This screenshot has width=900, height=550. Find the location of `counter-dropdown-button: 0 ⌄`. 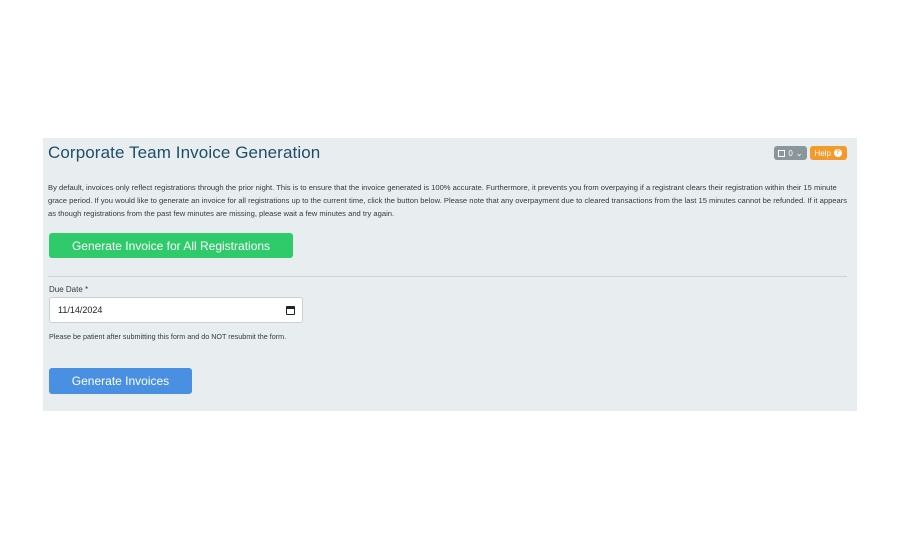

counter-dropdown-button: 0 ⌄ is located at coordinates (790, 153).